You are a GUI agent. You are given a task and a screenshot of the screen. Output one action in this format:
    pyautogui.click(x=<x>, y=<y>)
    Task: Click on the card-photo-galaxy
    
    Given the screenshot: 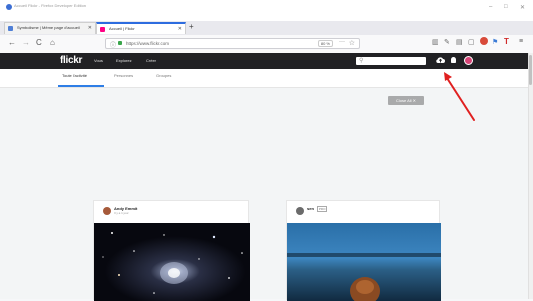 What is the action you would take?
    pyautogui.click(x=172, y=262)
    